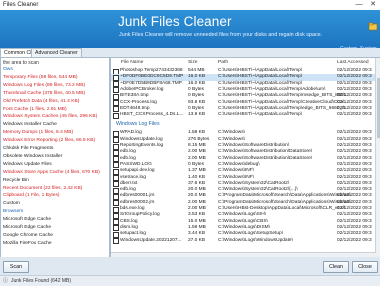 This screenshot has height=286, width=380. Describe the element at coordinates (197, 115) in the screenshot. I see `size-cell: 13.9 KB` at that location.